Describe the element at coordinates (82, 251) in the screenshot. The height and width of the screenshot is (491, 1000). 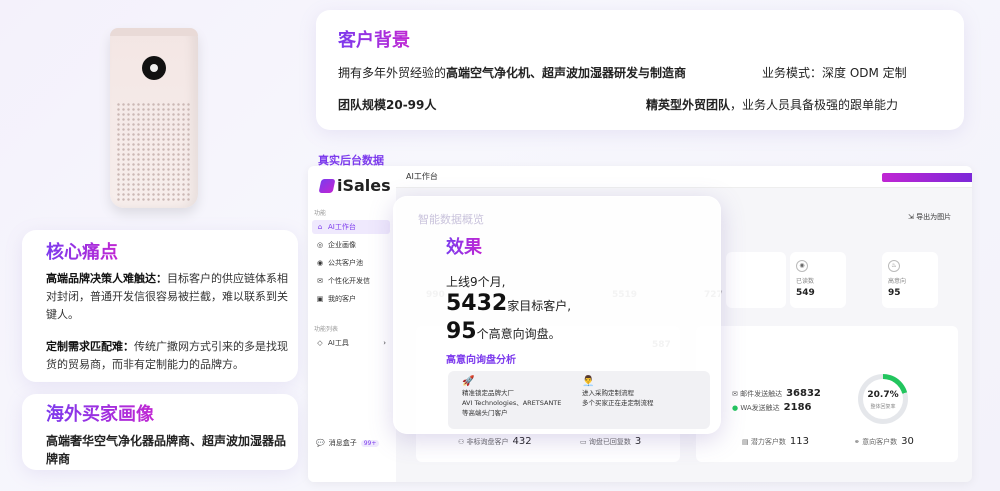
I see `pain-points-title: 核心痛点` at that location.